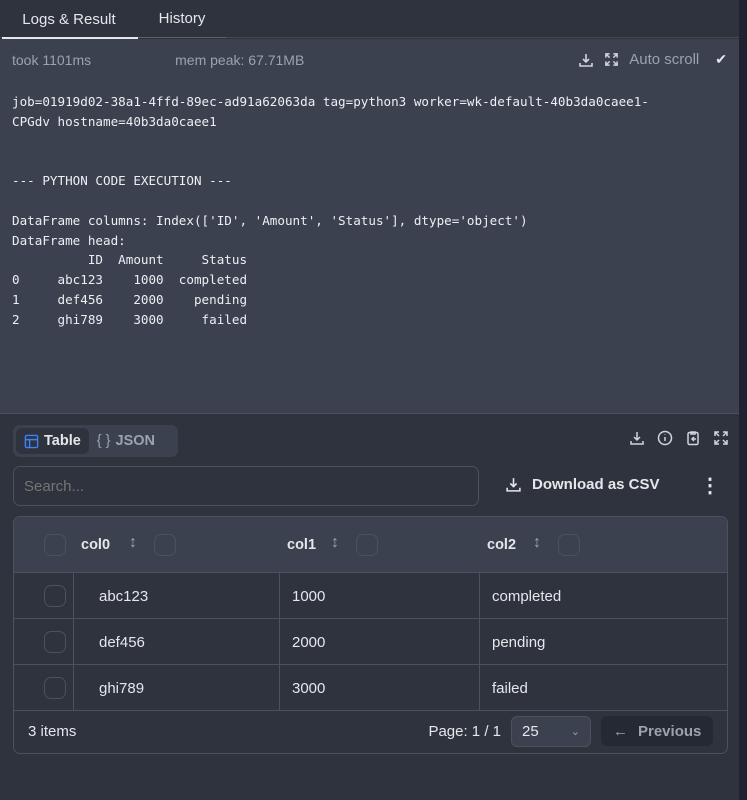  What do you see at coordinates (62, 441) in the screenshot?
I see `table-view-label: Table` at bounding box center [62, 441].